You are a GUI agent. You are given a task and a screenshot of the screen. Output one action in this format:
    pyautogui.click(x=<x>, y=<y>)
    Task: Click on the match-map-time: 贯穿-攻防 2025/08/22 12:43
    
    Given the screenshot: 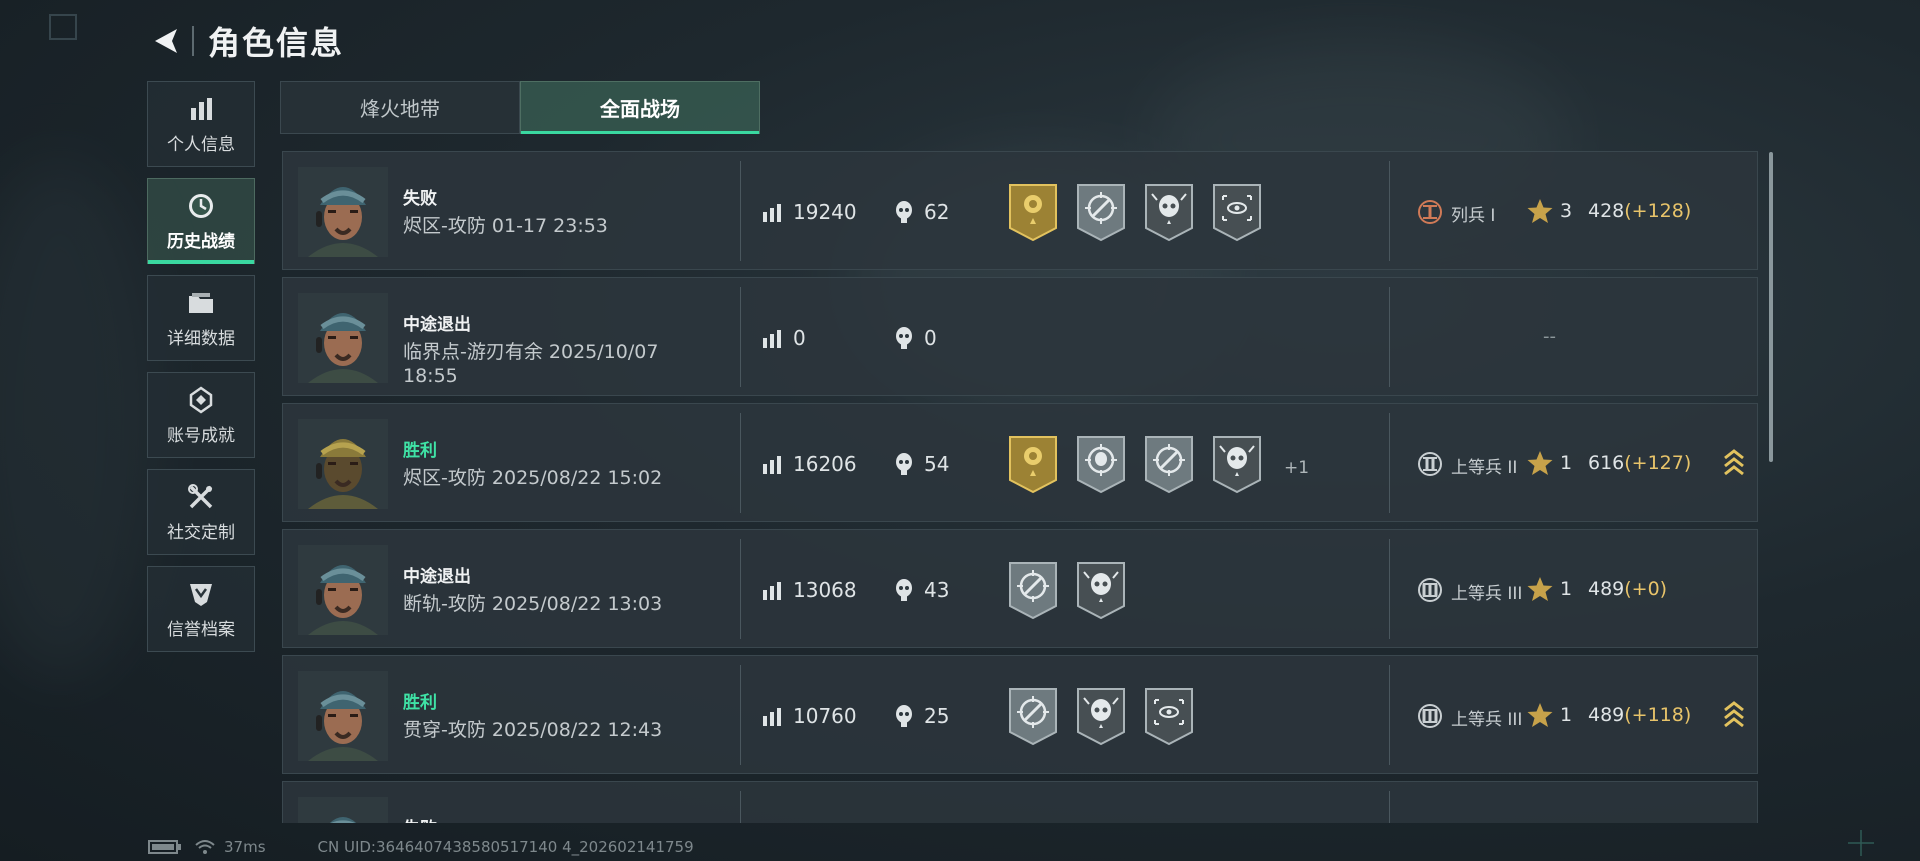 What is the action you would take?
    pyautogui.click(x=533, y=730)
    